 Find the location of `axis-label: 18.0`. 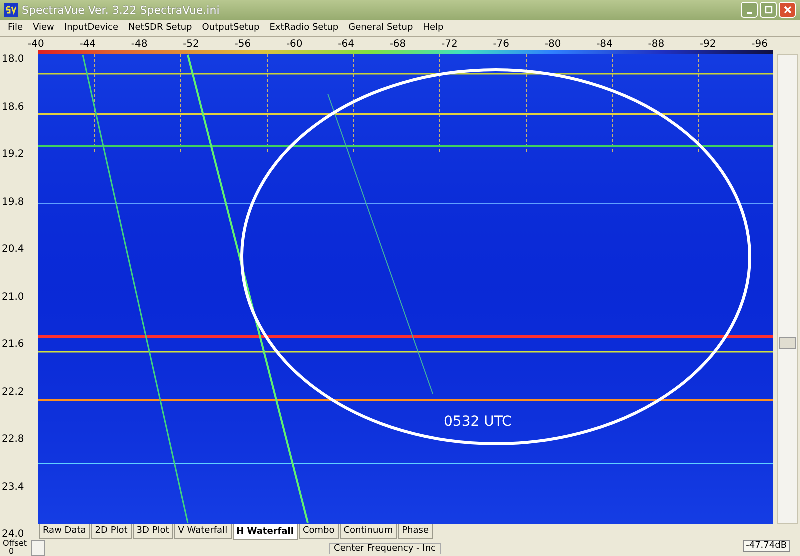

axis-label: 18.0 is located at coordinates (14, 59).